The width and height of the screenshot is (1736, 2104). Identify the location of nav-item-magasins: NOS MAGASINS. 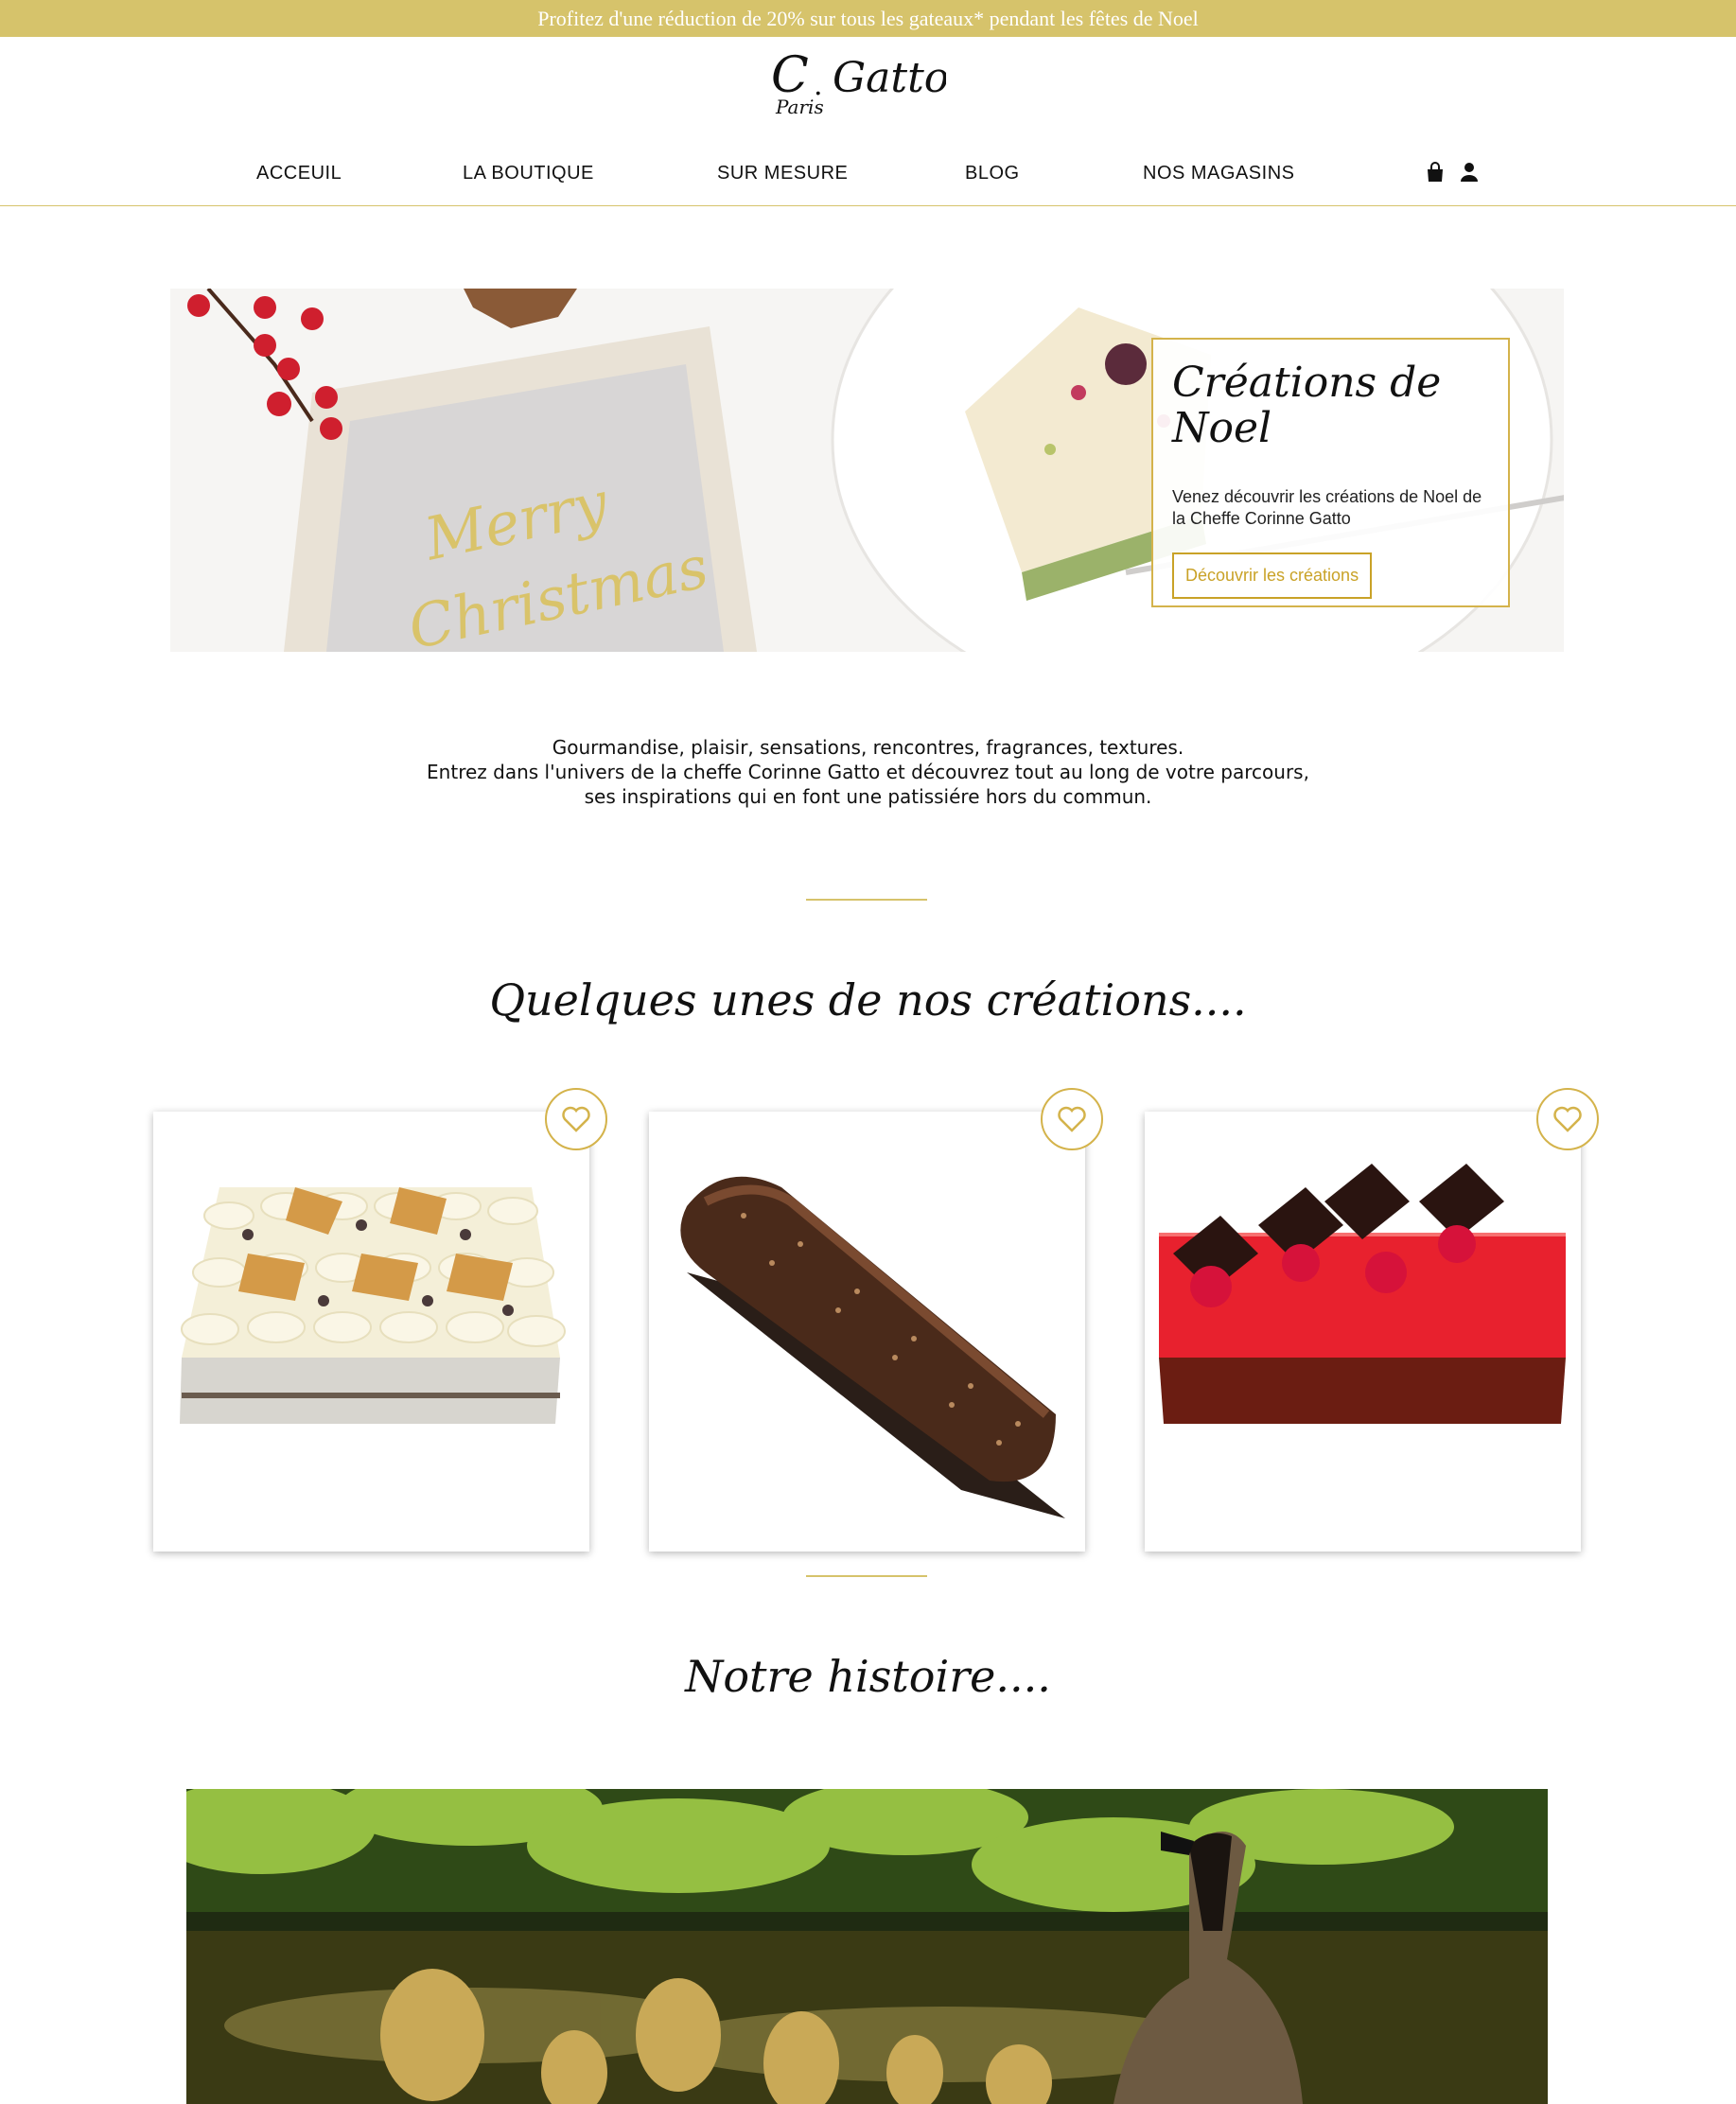
(1218, 173).